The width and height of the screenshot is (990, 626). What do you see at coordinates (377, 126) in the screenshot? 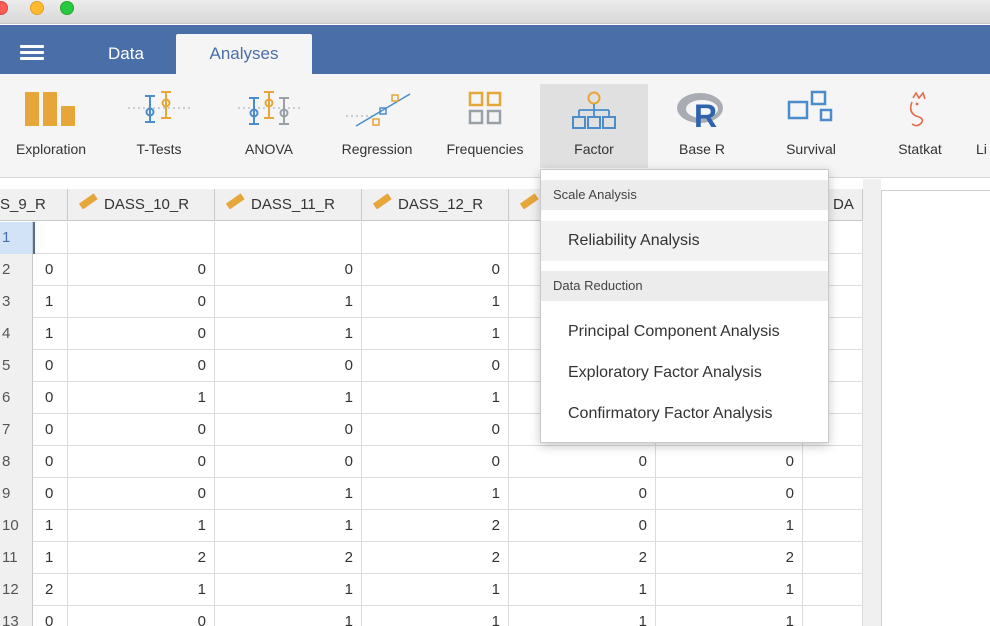
I see `ribbon-button-regression: Regression` at bounding box center [377, 126].